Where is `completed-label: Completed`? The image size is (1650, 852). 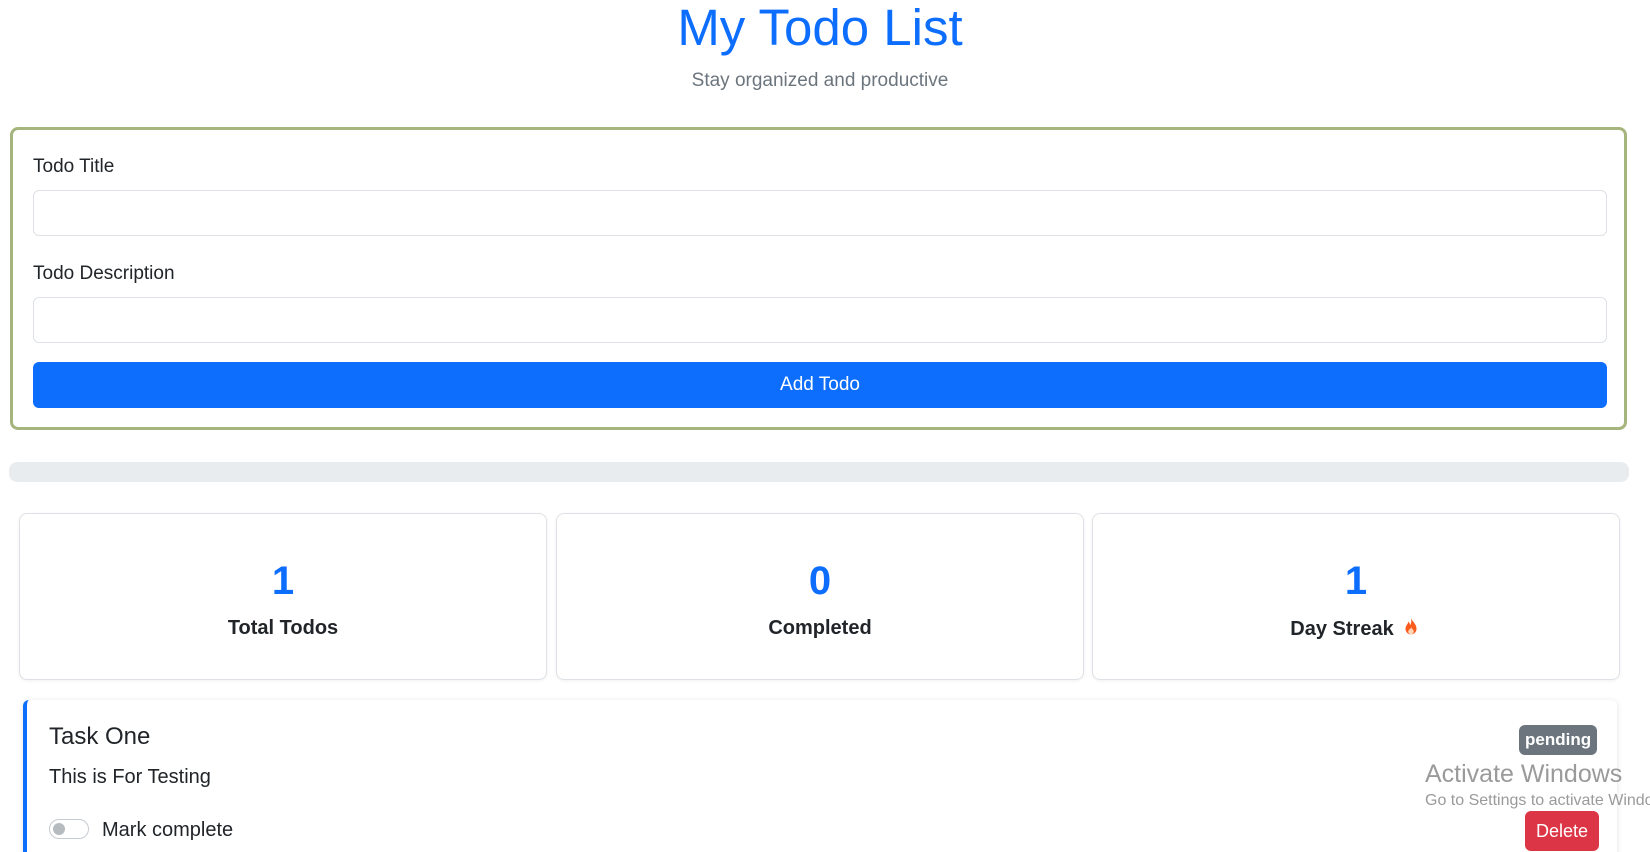 completed-label: Completed is located at coordinates (820, 628).